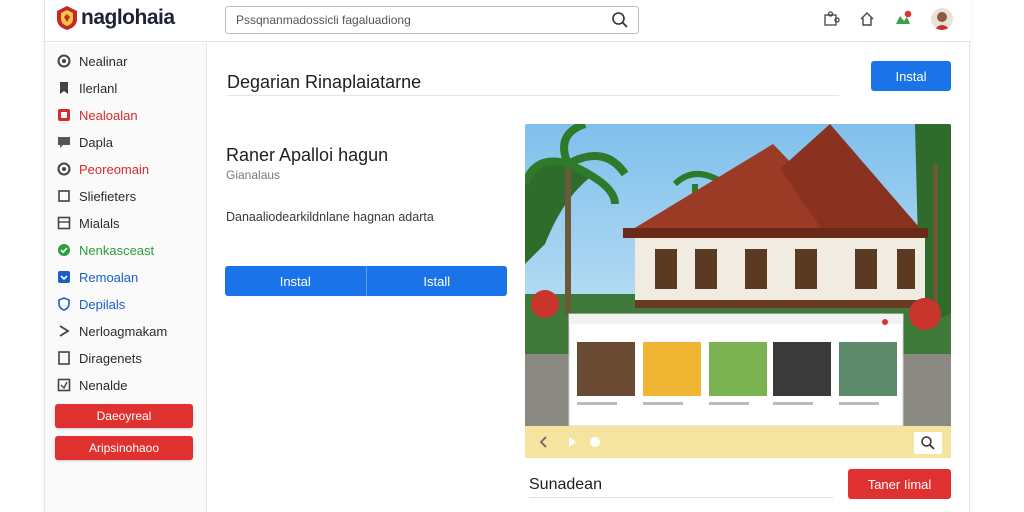  What do you see at coordinates (109, 277) in the screenshot?
I see `sidebar-item-label: Remoalan` at bounding box center [109, 277].